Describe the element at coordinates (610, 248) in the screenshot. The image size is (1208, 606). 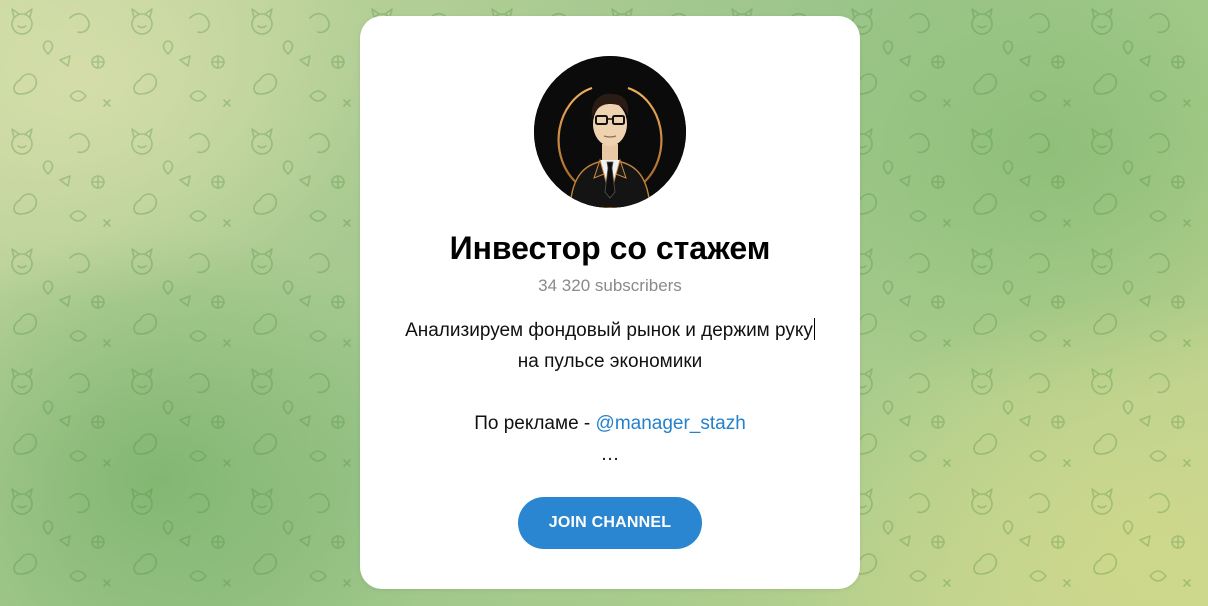
I see `channel-title: Инвестор со стажем` at that location.